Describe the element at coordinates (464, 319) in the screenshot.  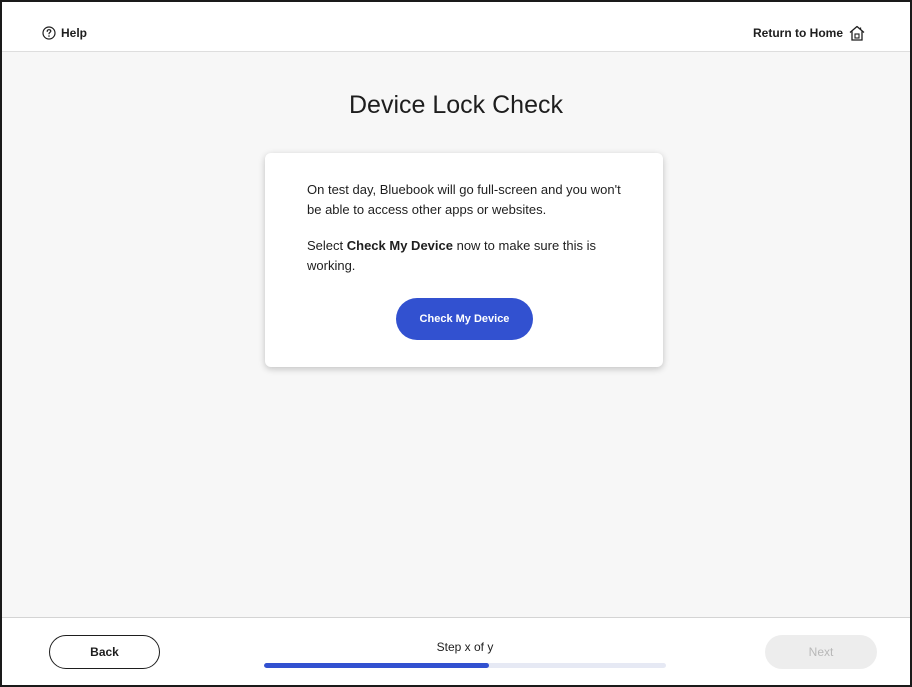
I see `check-my-device-button: Check My Device` at that location.